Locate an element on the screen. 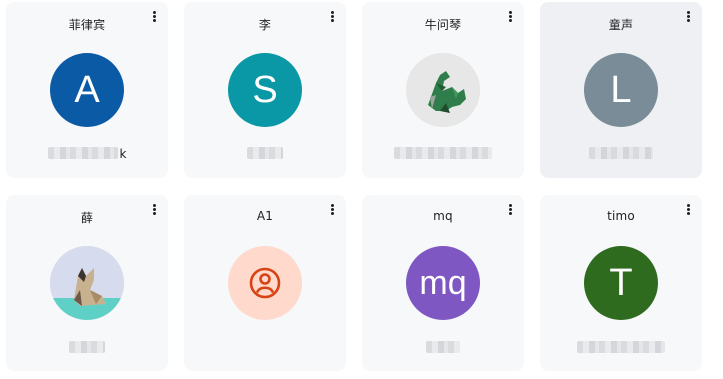  avatar-letter: L is located at coordinates (621, 89).